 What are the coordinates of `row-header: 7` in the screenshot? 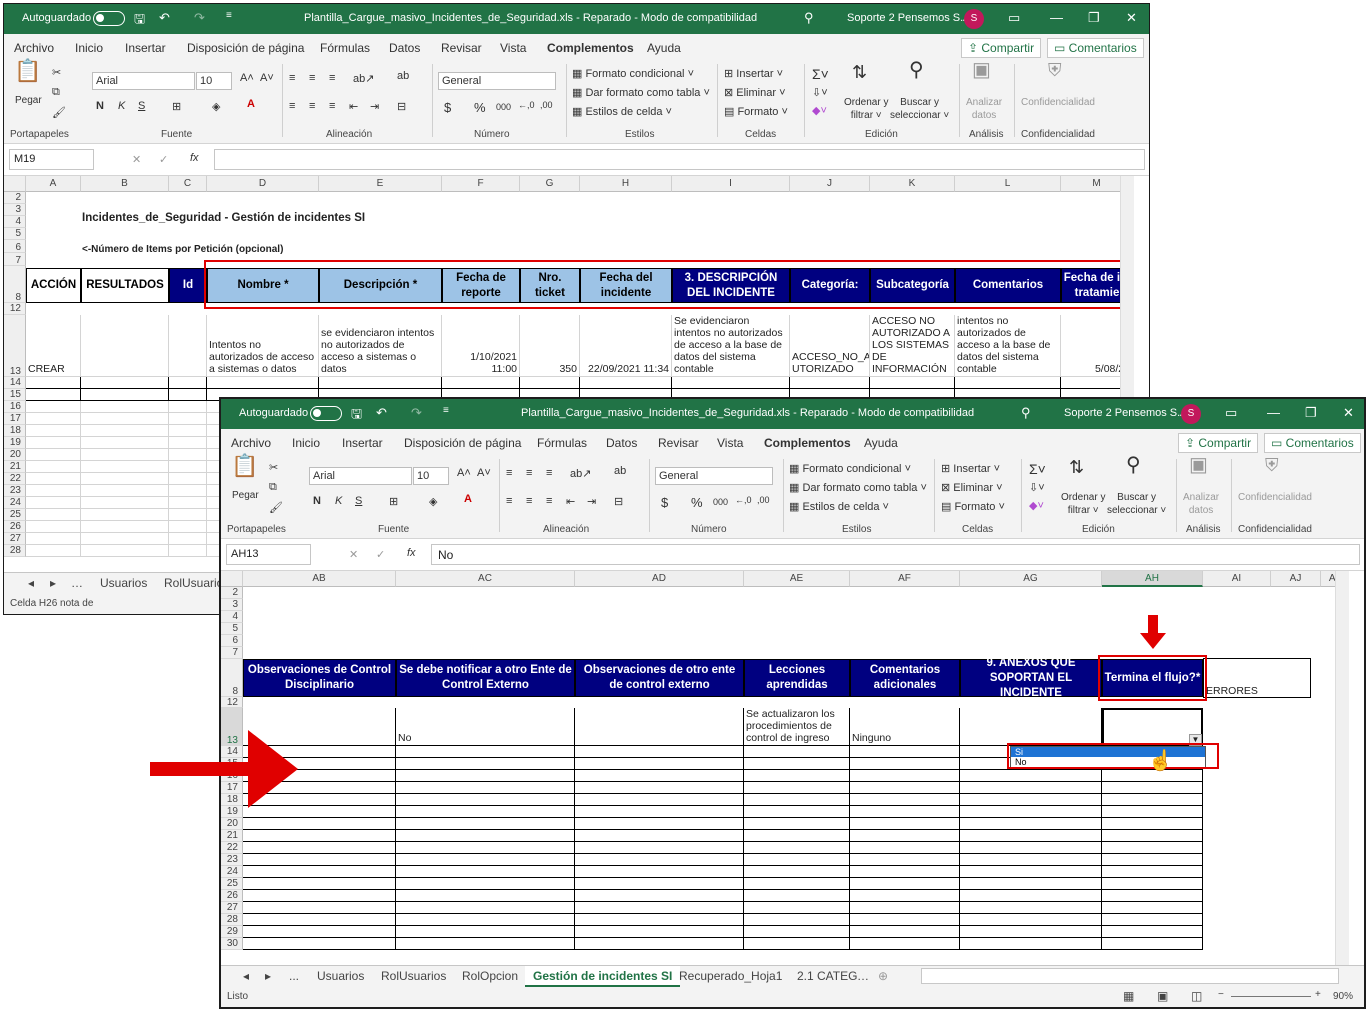 It's located at (232, 653).